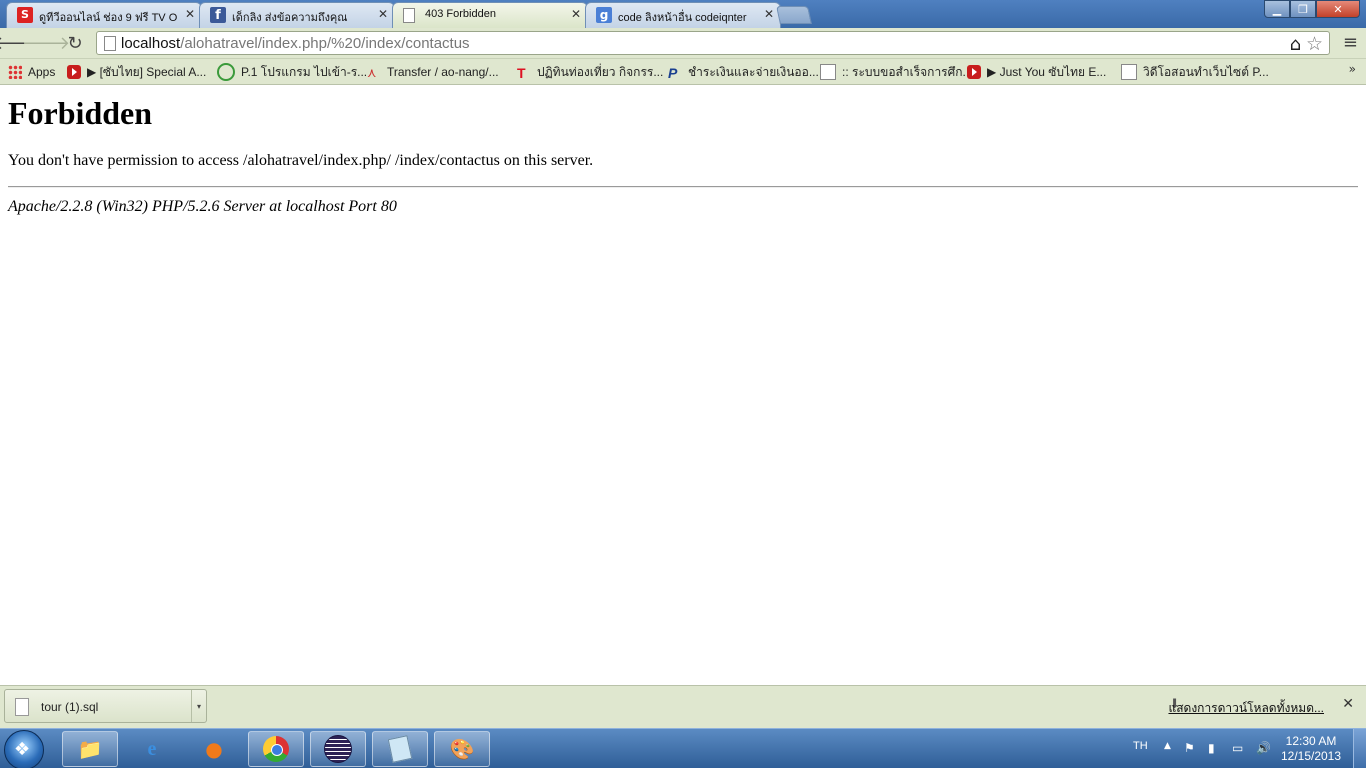 The width and height of the screenshot is (1366, 768). I want to click on page-title: Forbidden, so click(80, 113).